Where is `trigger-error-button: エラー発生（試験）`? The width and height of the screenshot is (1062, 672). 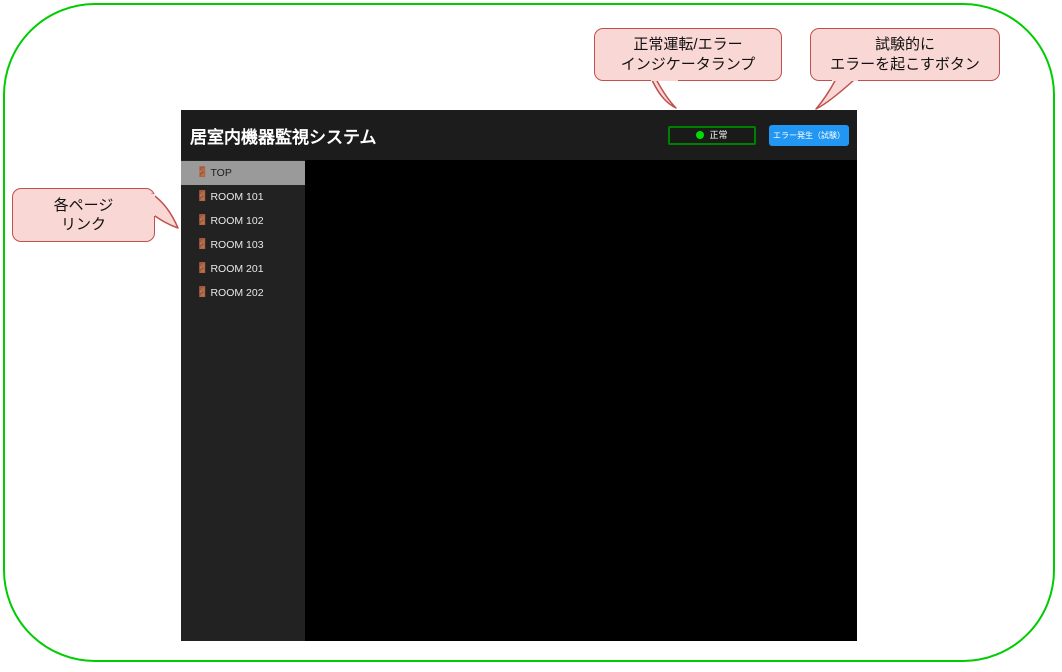
trigger-error-button: エラー発生（試験） is located at coordinates (809, 135).